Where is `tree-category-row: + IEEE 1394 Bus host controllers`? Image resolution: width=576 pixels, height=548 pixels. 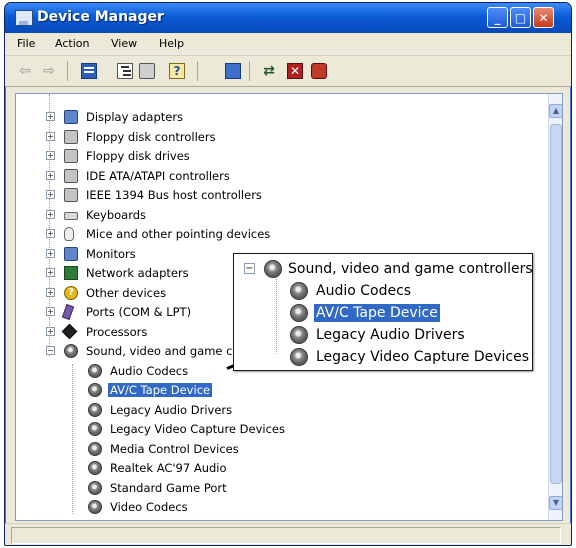 tree-category-row: + IEEE 1394 Bus host controllers is located at coordinates (276, 195).